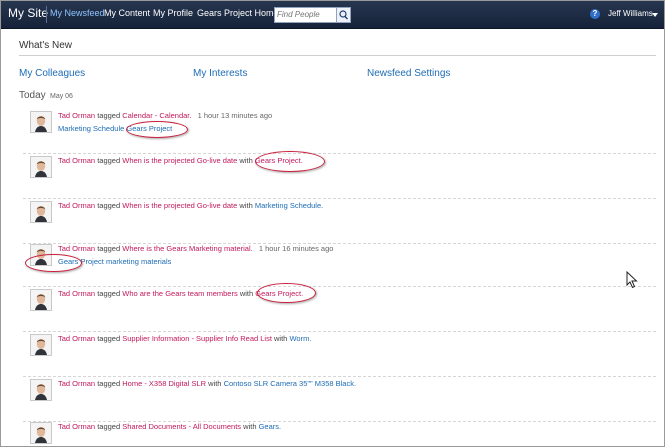 The width and height of the screenshot is (665, 447). Describe the element at coordinates (32, 95) in the screenshot. I see `today-label: Today` at that location.